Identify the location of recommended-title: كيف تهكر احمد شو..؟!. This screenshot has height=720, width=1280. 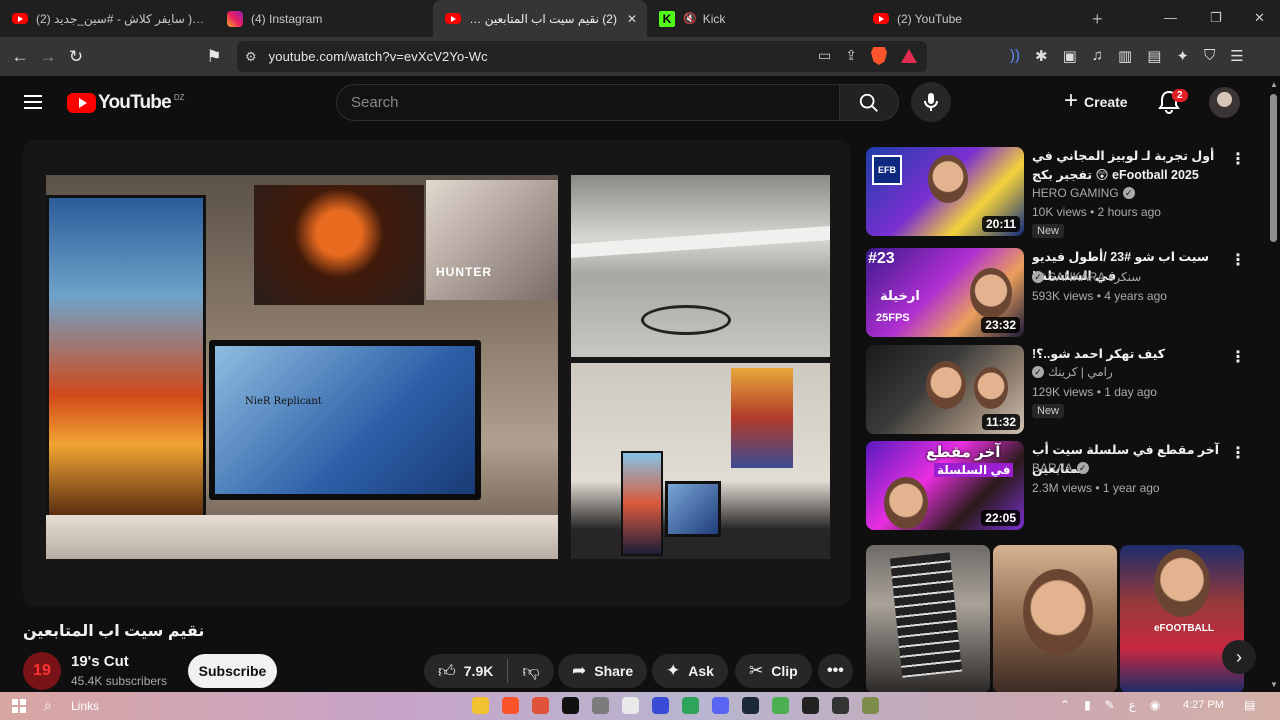
(1132, 354).